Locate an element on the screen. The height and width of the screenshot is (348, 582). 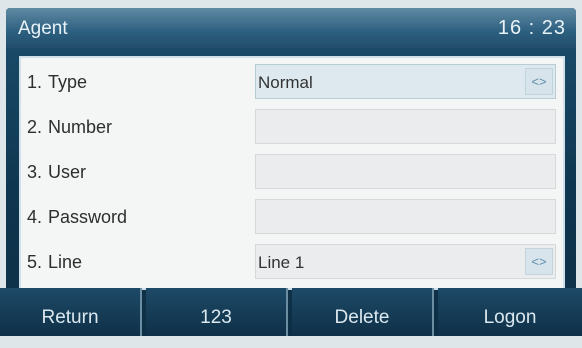
number-input is located at coordinates (405, 126).